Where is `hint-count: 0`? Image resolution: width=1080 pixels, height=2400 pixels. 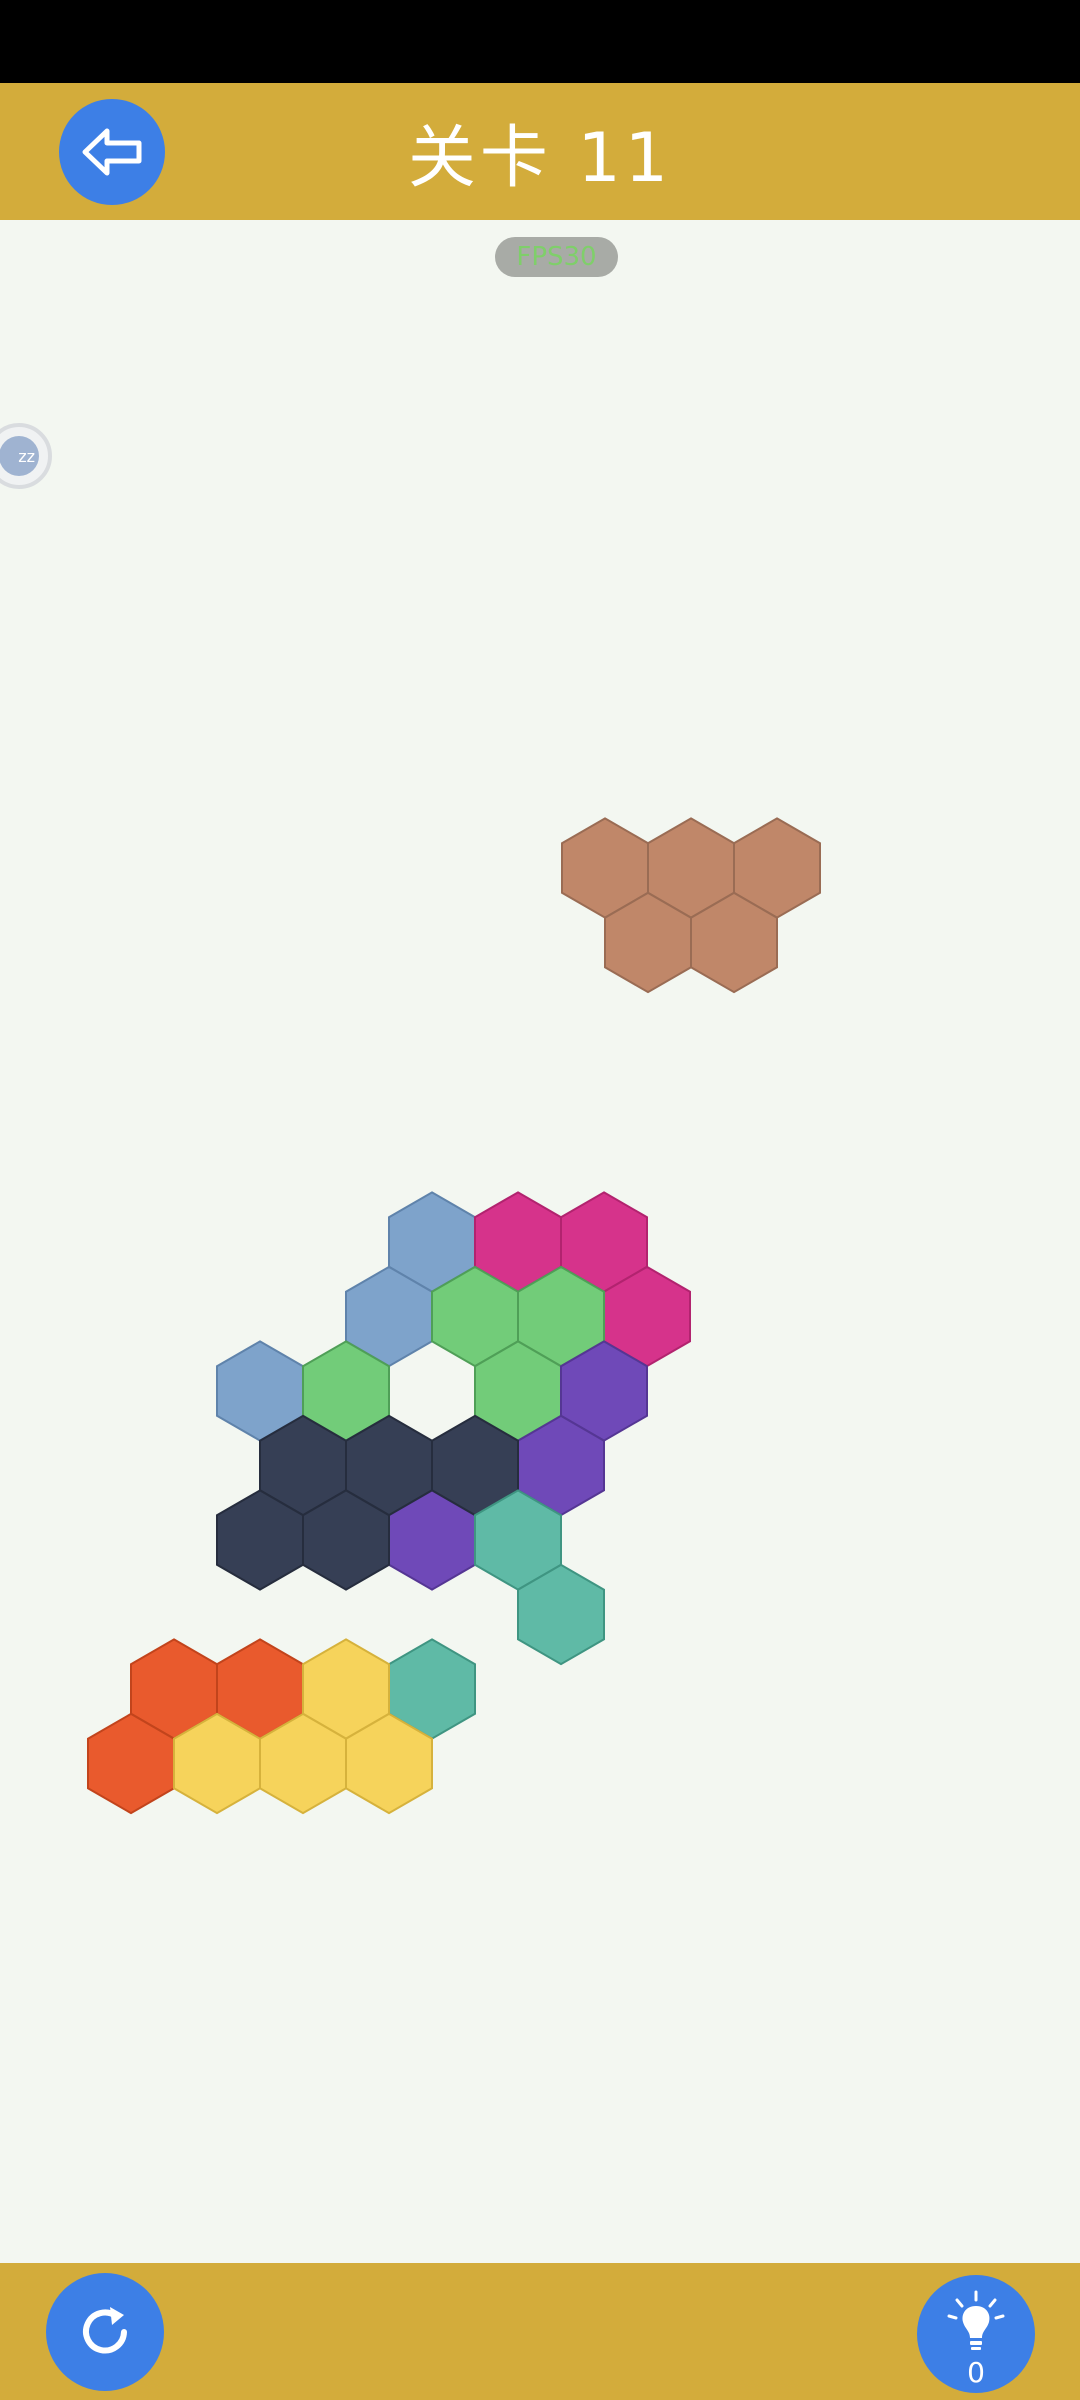
hint-count: 0 is located at coordinates (976, 2372).